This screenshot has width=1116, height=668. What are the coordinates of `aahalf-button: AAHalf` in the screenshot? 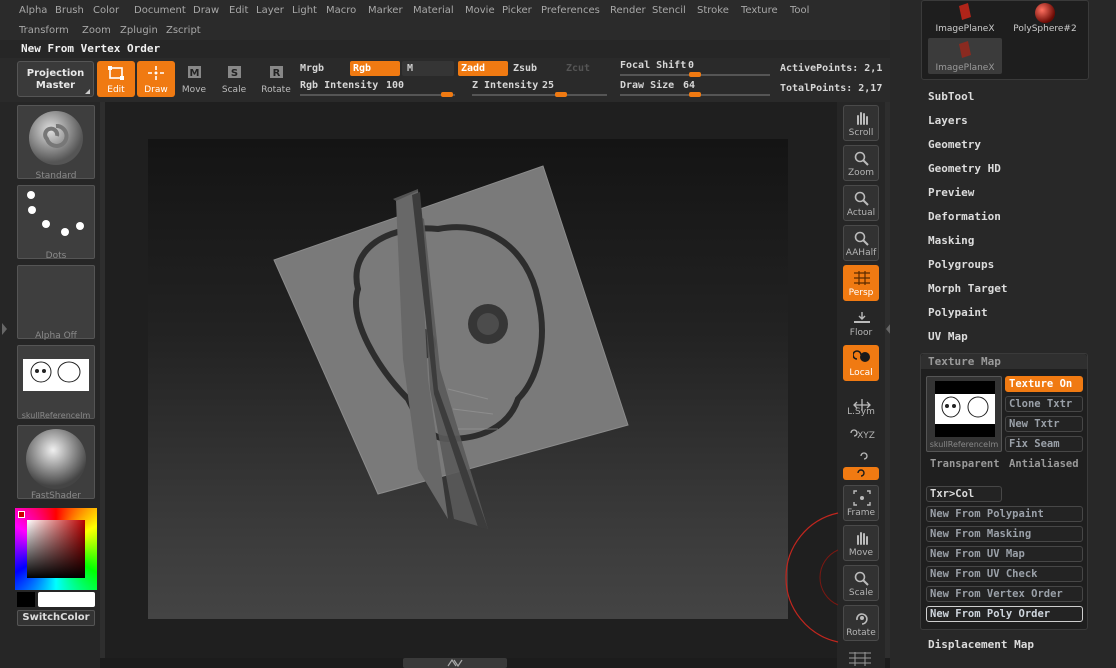 It's located at (861, 243).